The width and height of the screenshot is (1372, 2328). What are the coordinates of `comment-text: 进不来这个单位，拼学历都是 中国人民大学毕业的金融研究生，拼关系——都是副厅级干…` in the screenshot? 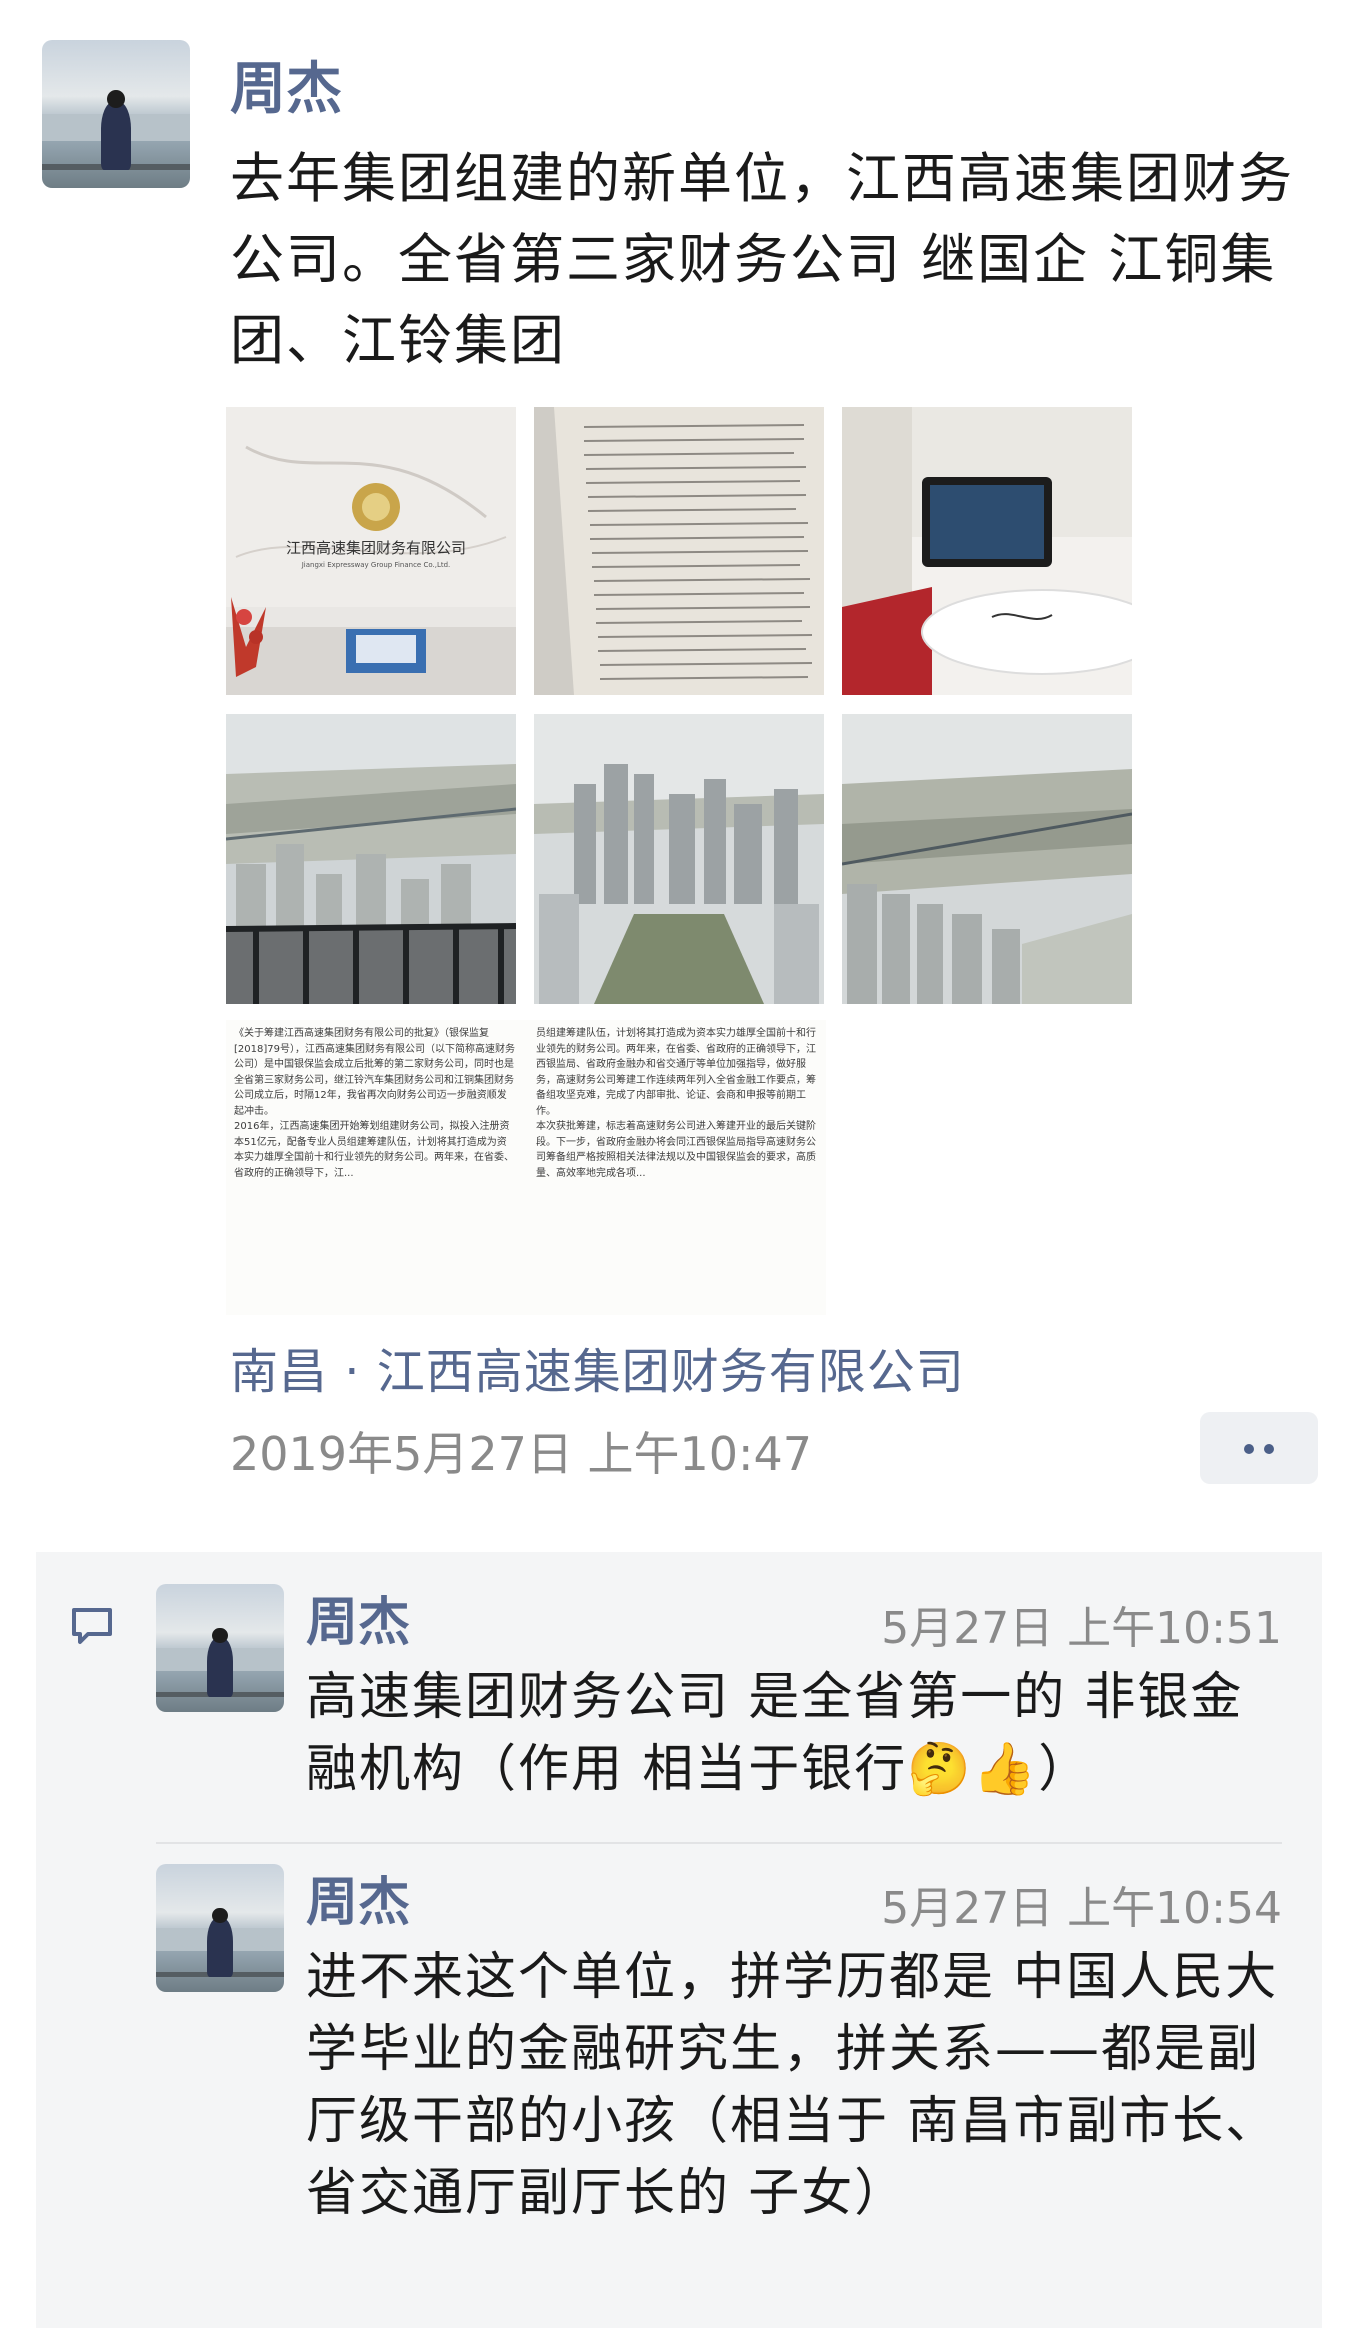 It's located at (792, 2085).